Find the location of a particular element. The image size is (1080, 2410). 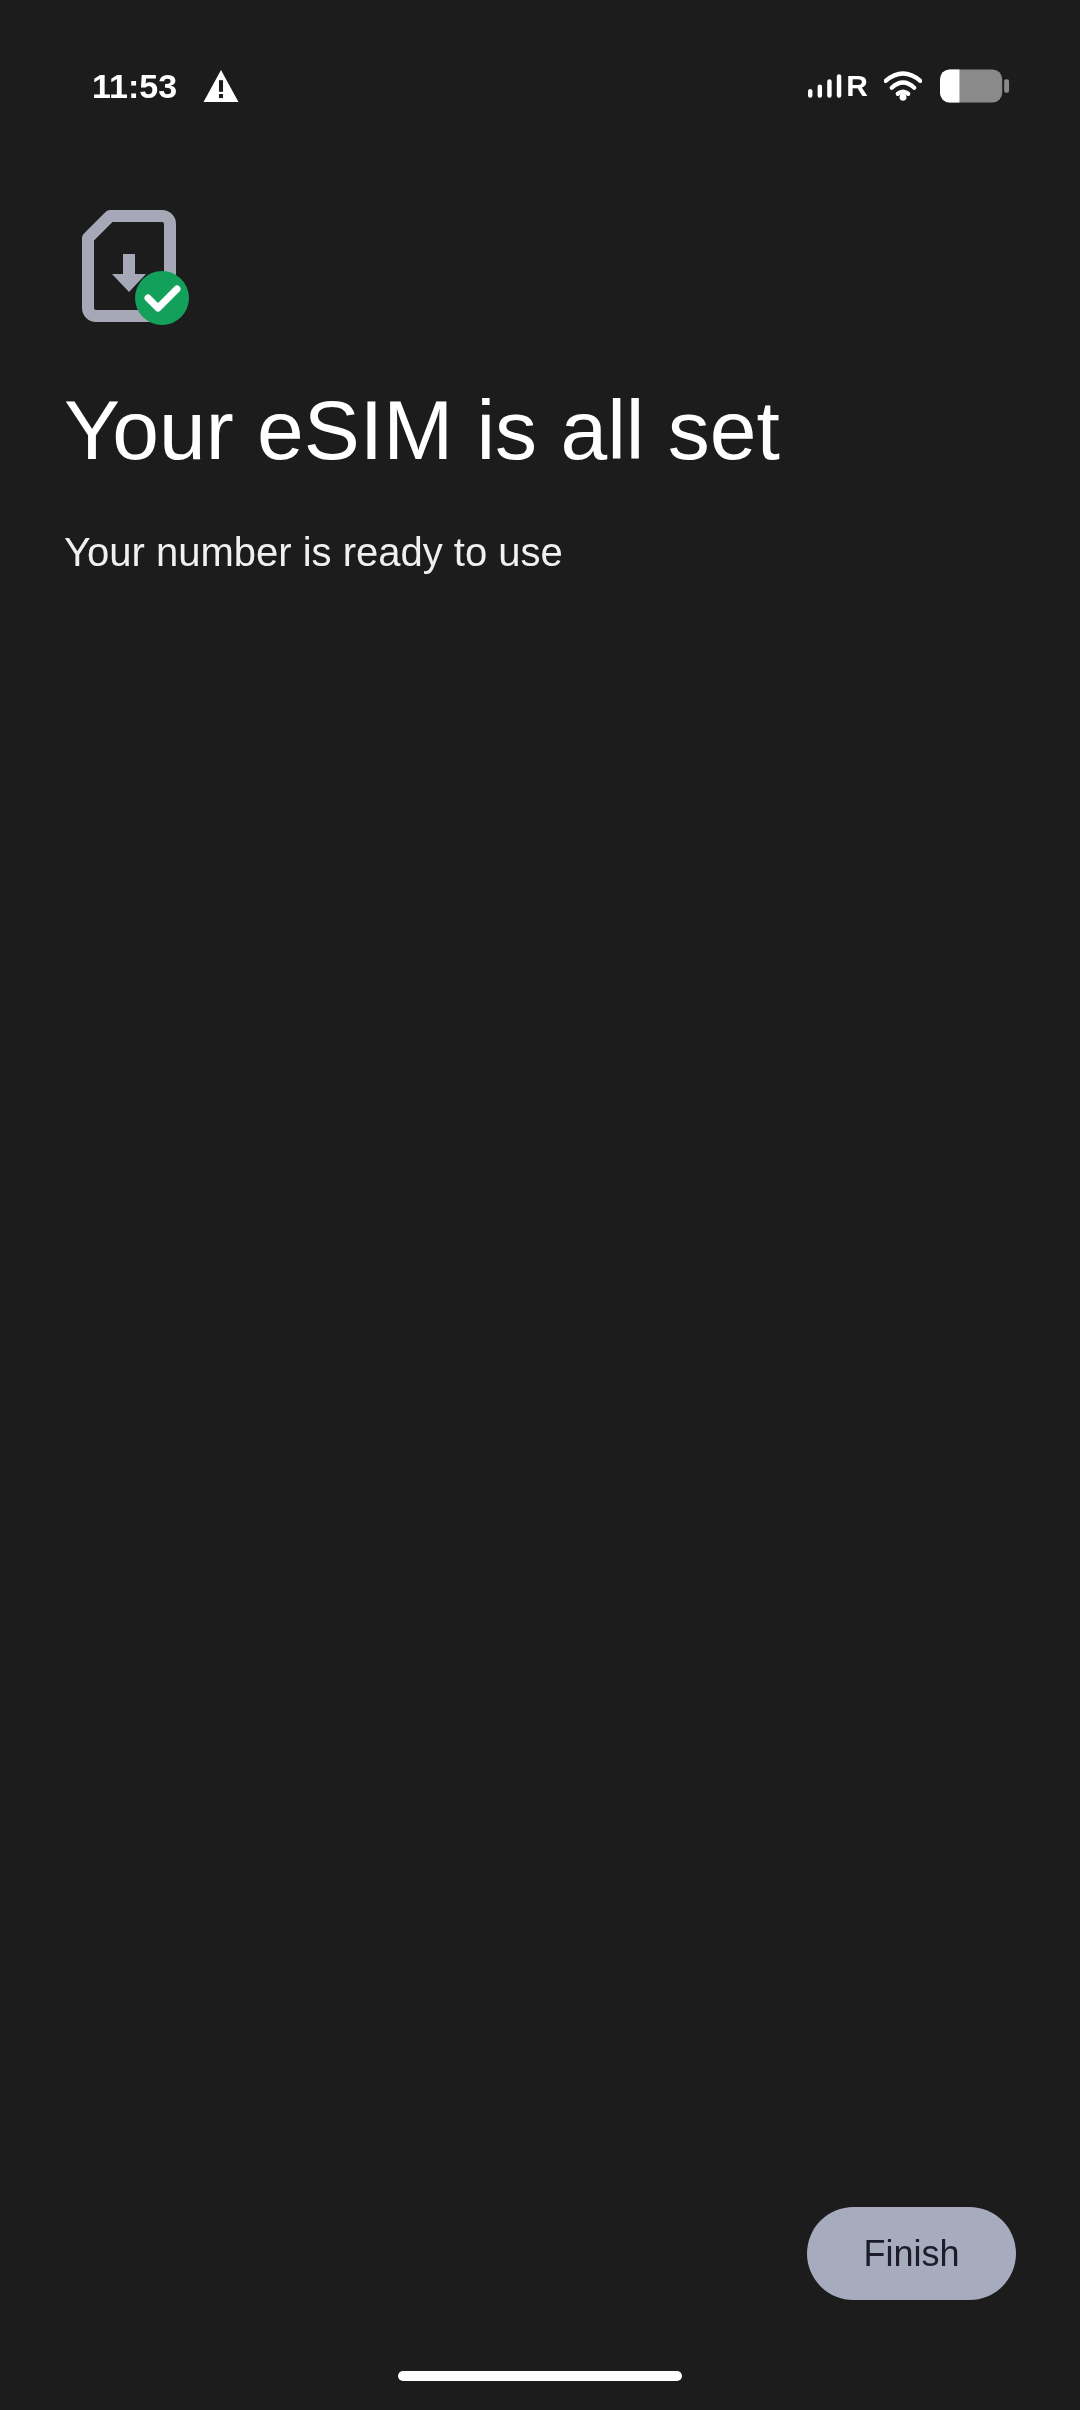

esim-download-check-icon is located at coordinates (135, 267).